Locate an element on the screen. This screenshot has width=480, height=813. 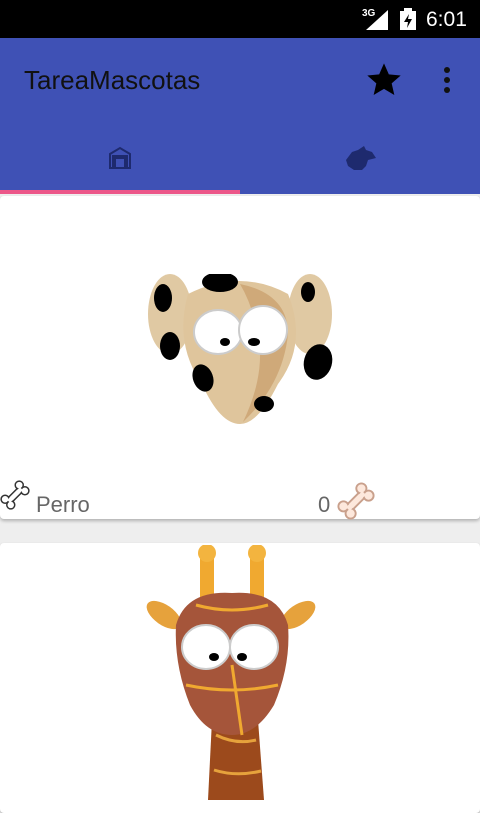
status-bar: 3G 6:01 is located at coordinates (240, 19).